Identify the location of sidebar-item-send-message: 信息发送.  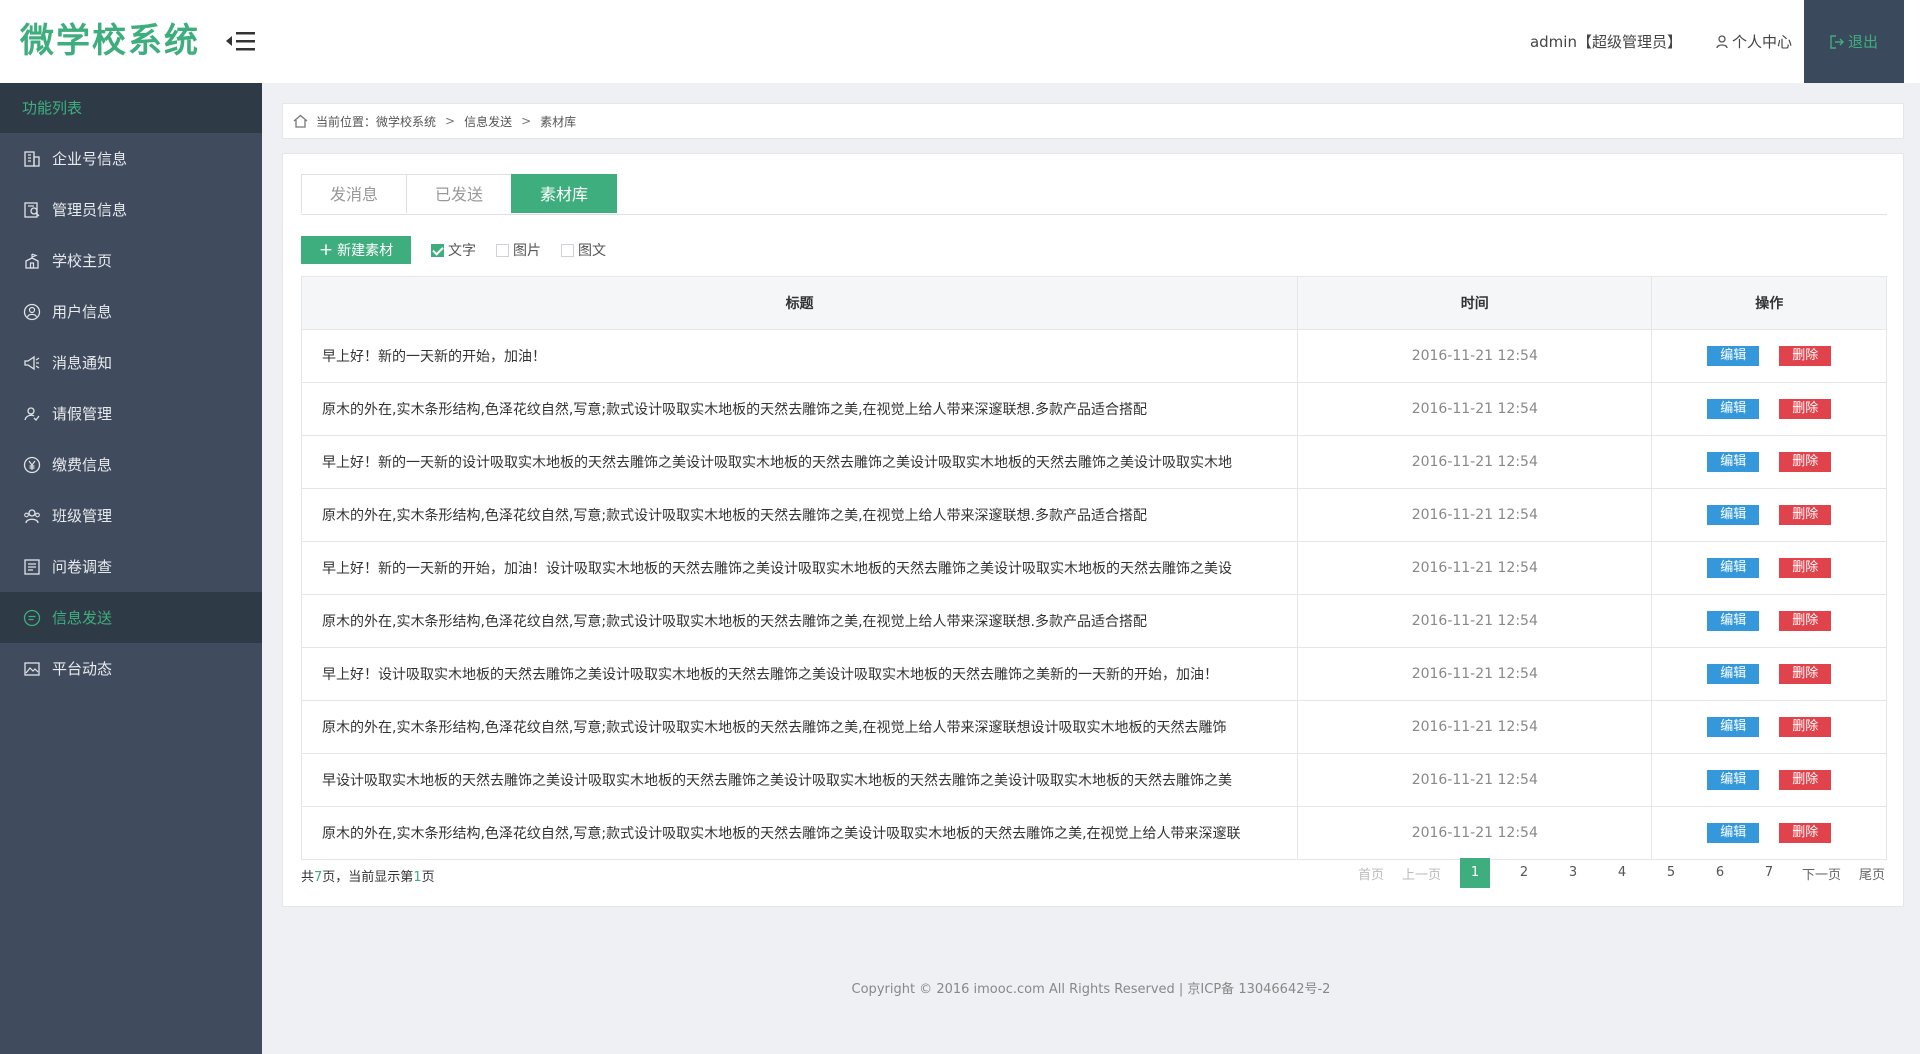
(131, 617).